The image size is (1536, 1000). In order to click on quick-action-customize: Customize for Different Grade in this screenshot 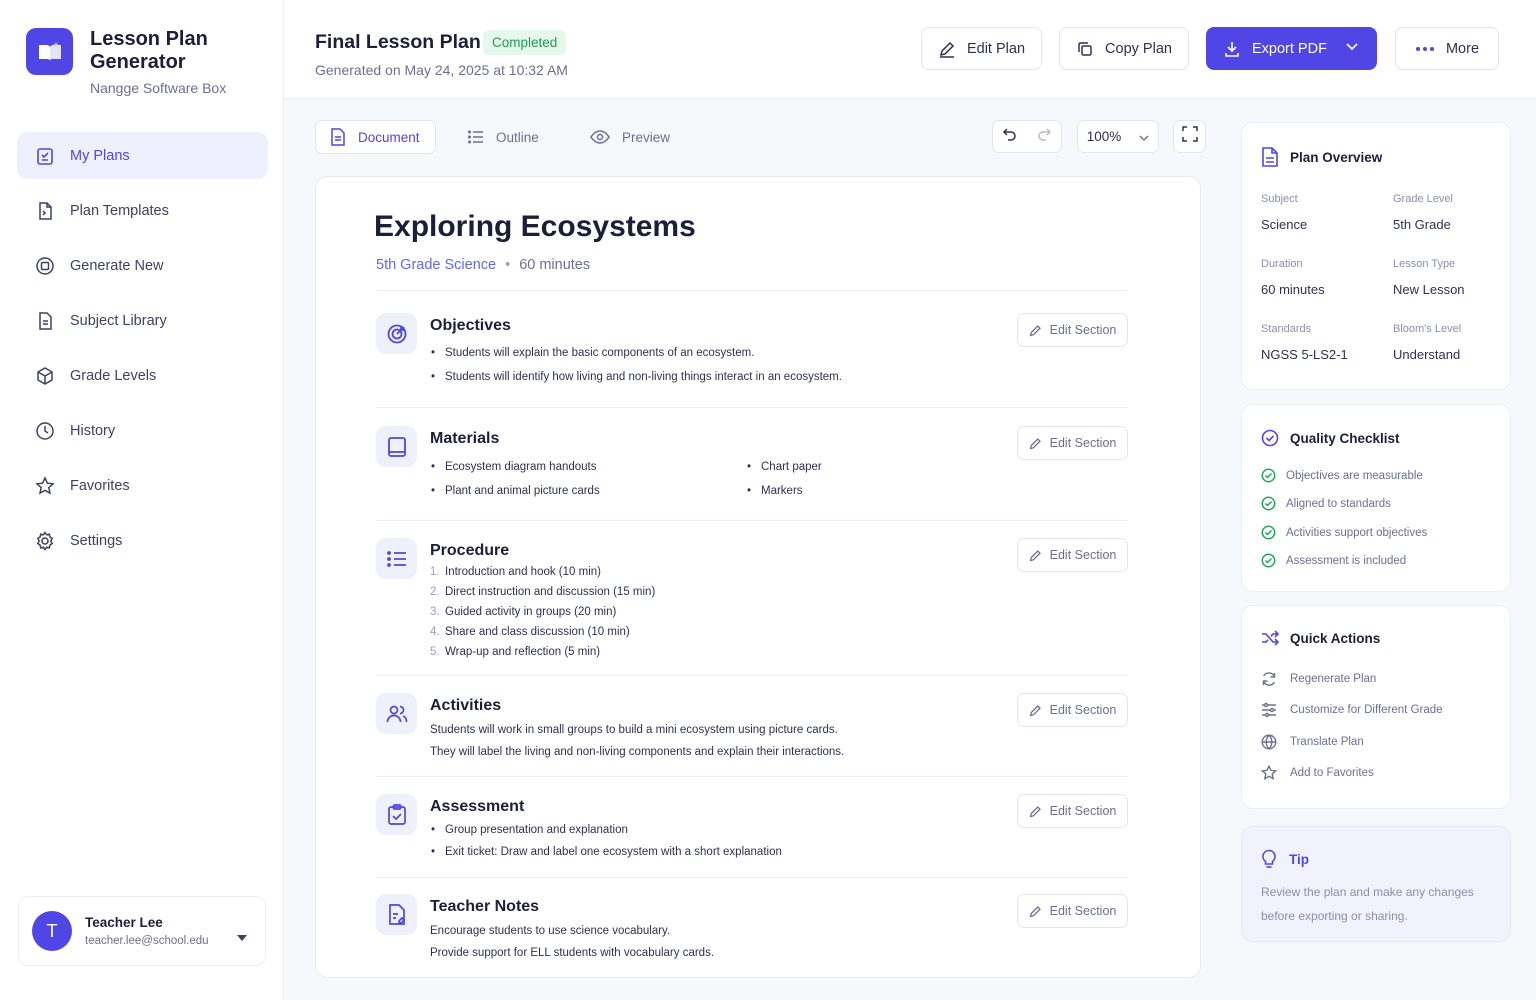, I will do `click(1352, 710)`.